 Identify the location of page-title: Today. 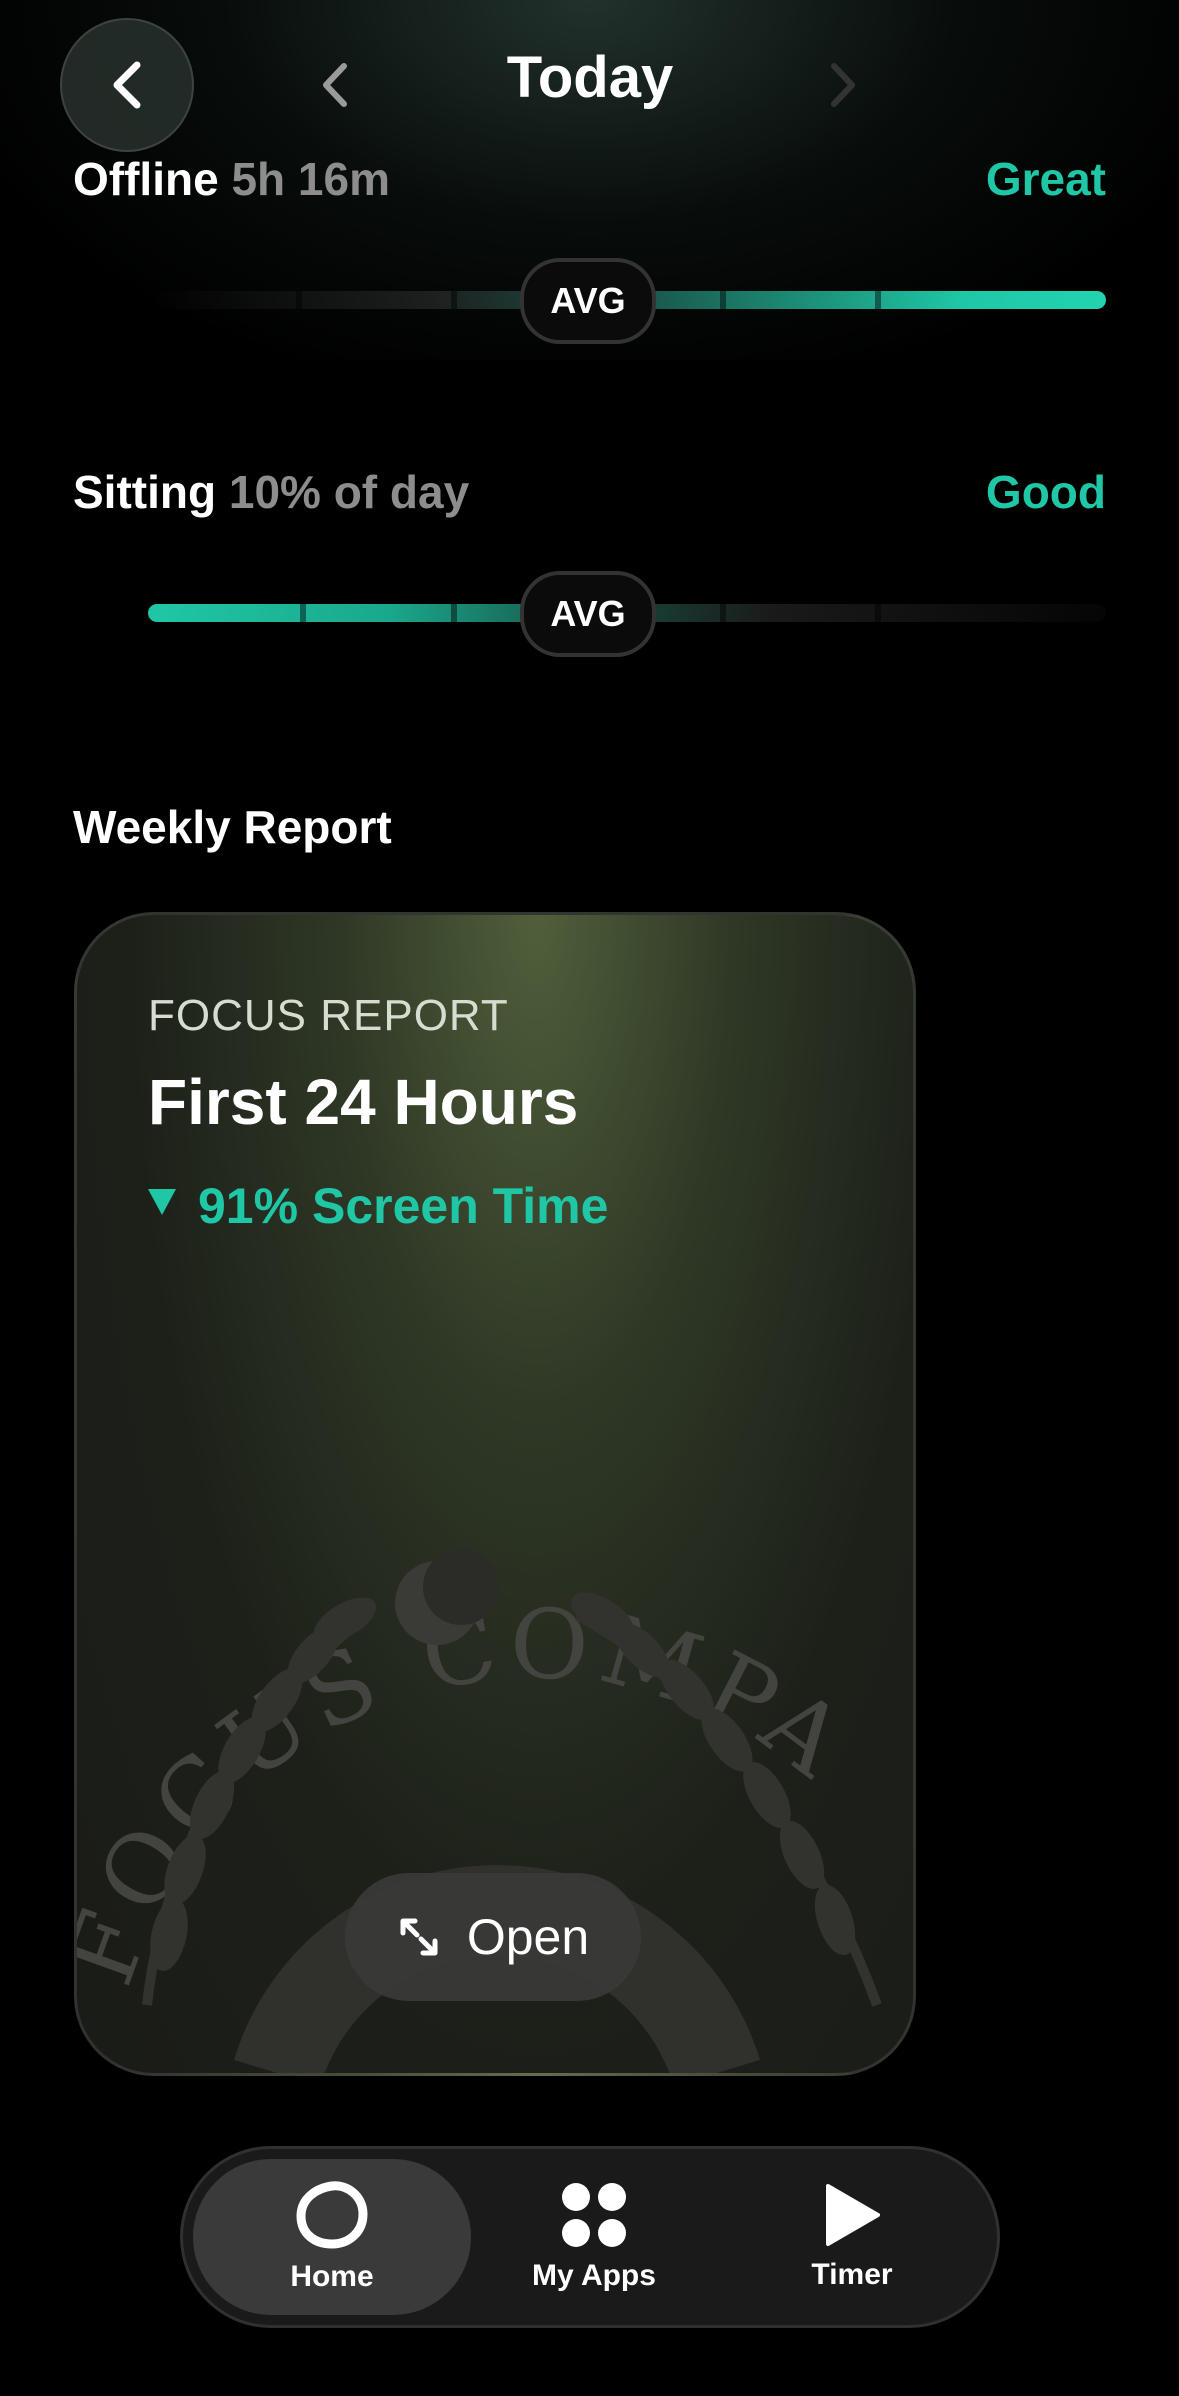
(590, 77).